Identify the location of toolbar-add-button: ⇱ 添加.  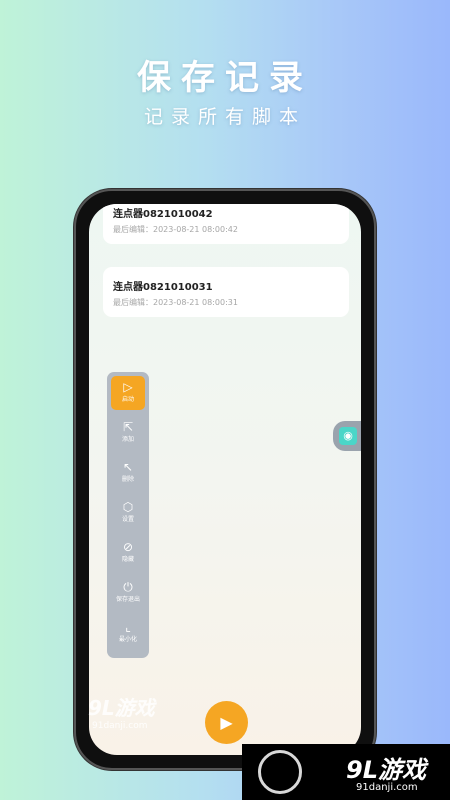
(128, 433).